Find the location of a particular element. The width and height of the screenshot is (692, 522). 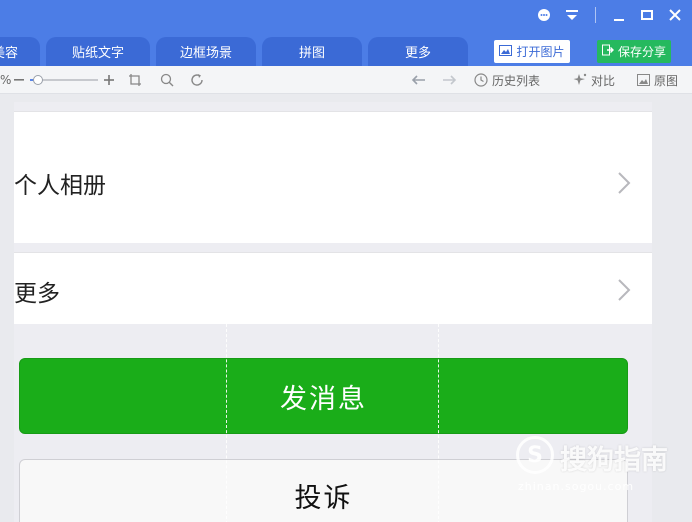

tab-sticker-text: 贴纸文字 is located at coordinates (98, 51).